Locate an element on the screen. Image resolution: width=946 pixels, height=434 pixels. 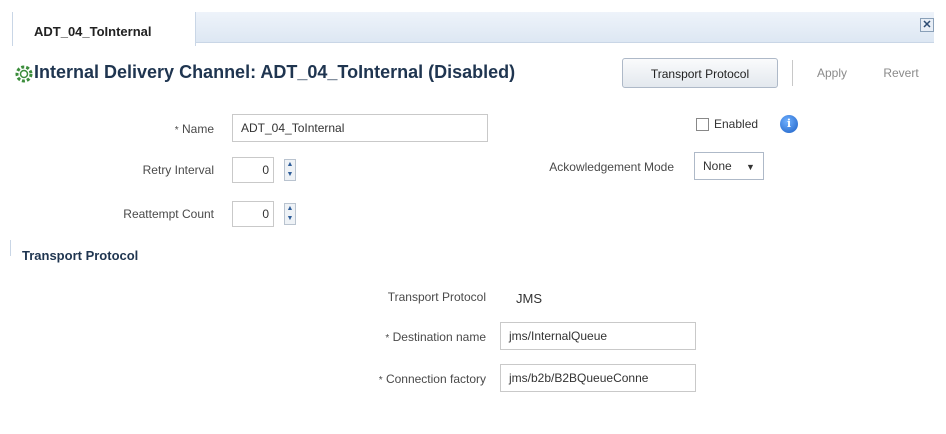
enabled-label: Enabled is located at coordinates (736, 124).